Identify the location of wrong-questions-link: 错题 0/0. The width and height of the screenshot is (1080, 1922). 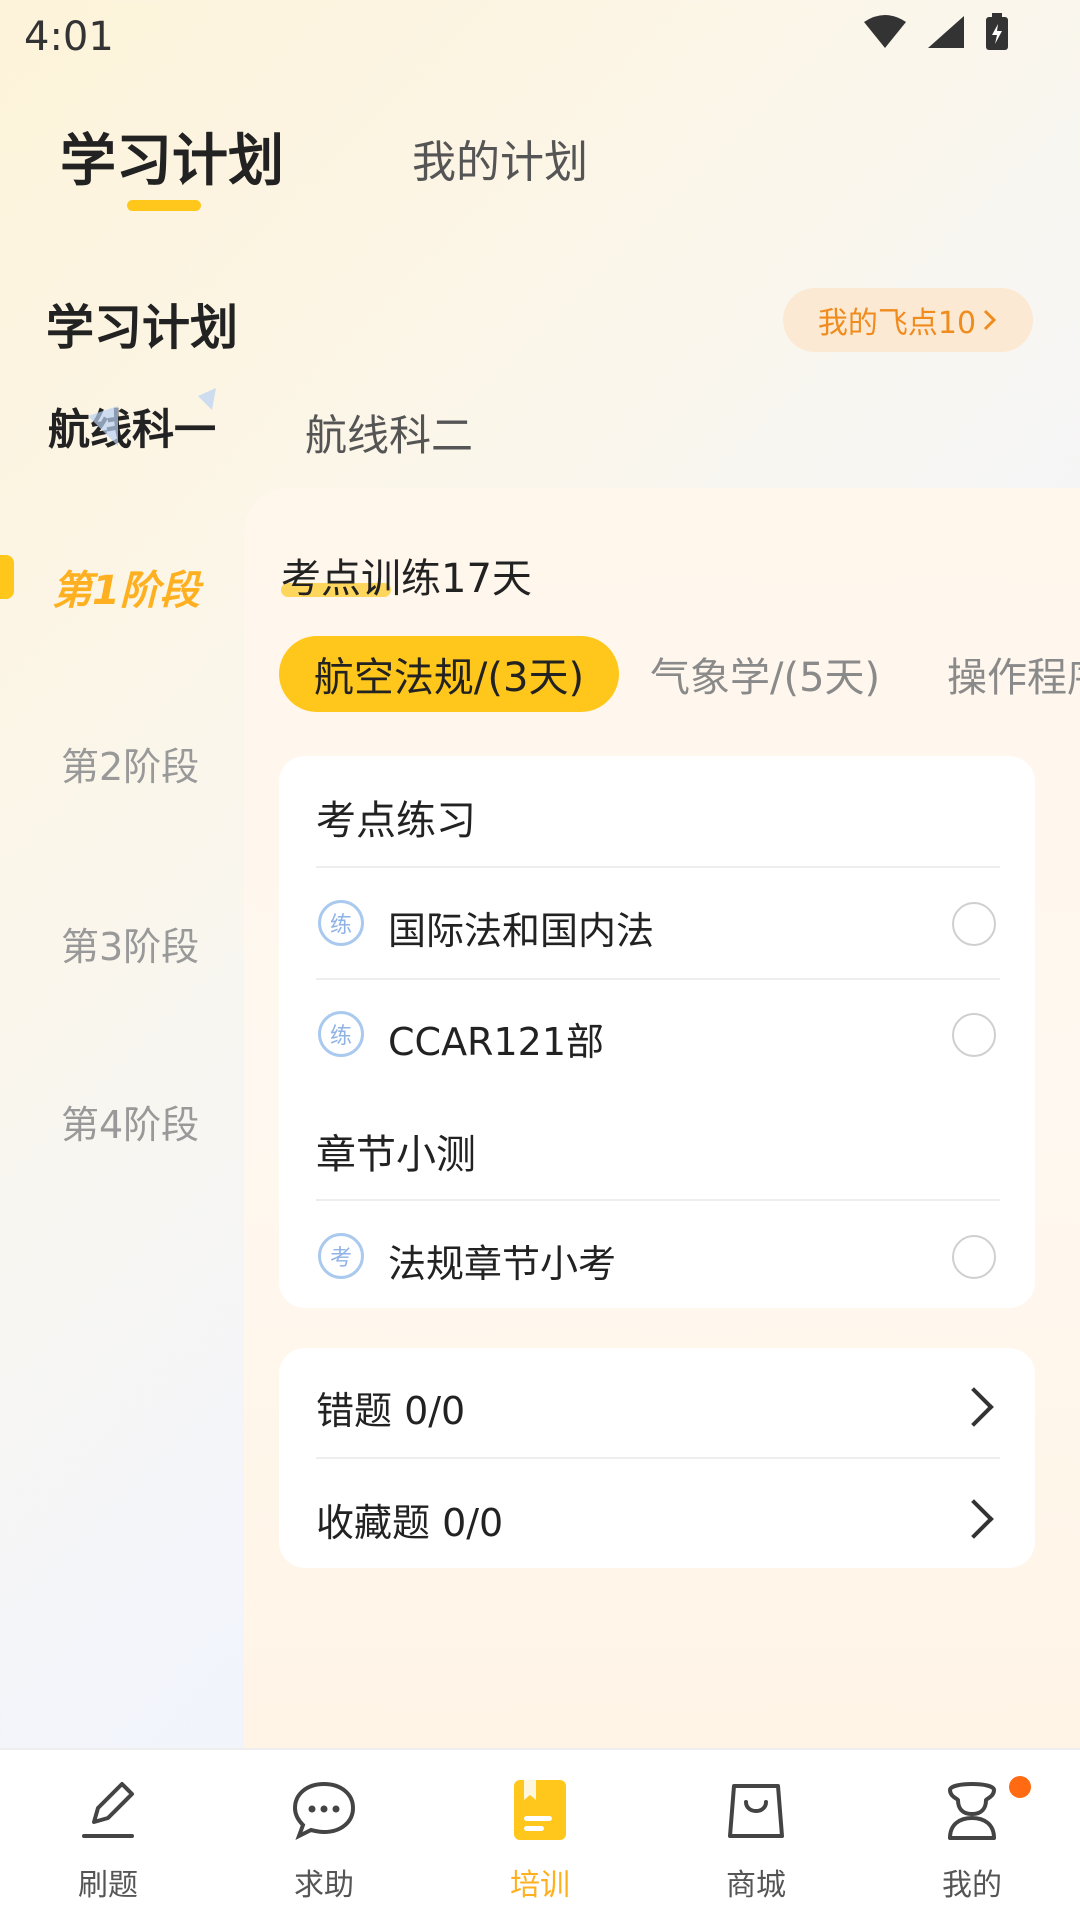
(390, 1407).